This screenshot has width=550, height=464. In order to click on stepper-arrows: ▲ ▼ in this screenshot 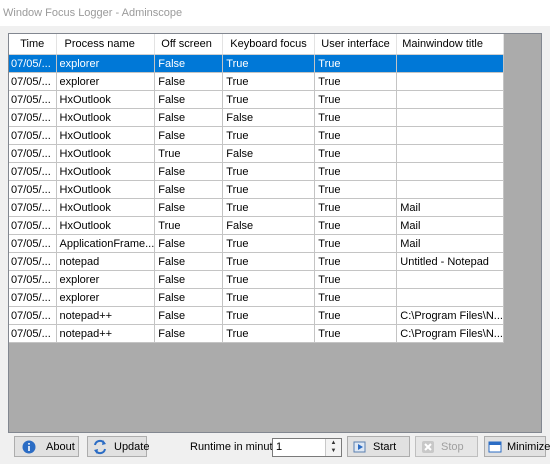, I will do `click(333, 447)`.